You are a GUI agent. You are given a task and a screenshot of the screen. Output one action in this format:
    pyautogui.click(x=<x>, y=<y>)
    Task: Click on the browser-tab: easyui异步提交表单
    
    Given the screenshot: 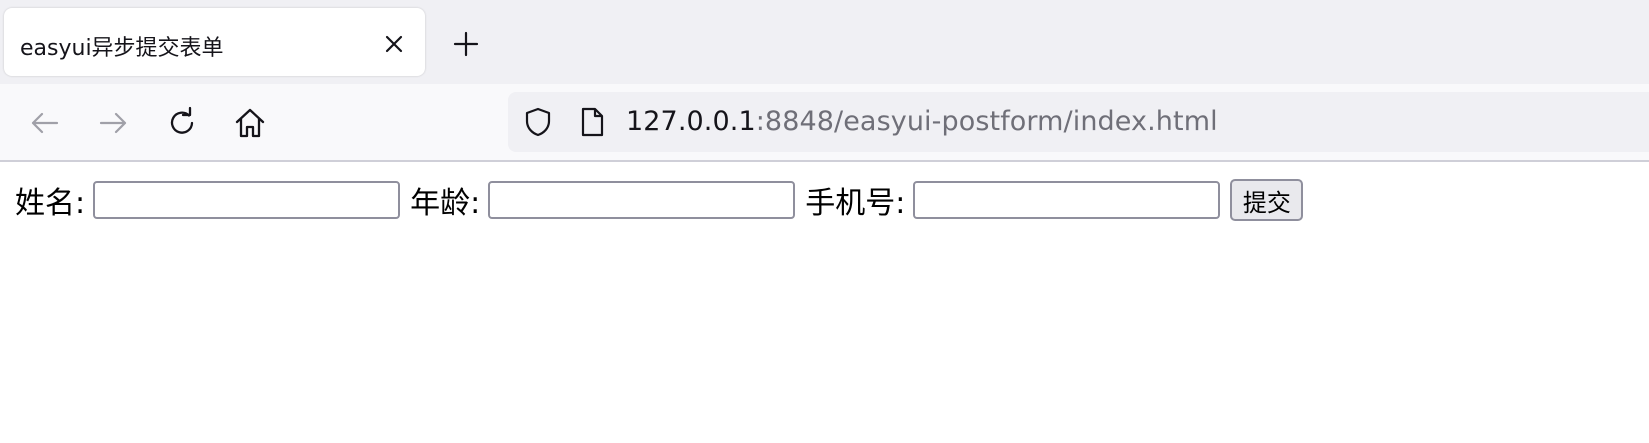 What is the action you would take?
    pyautogui.click(x=214, y=42)
    